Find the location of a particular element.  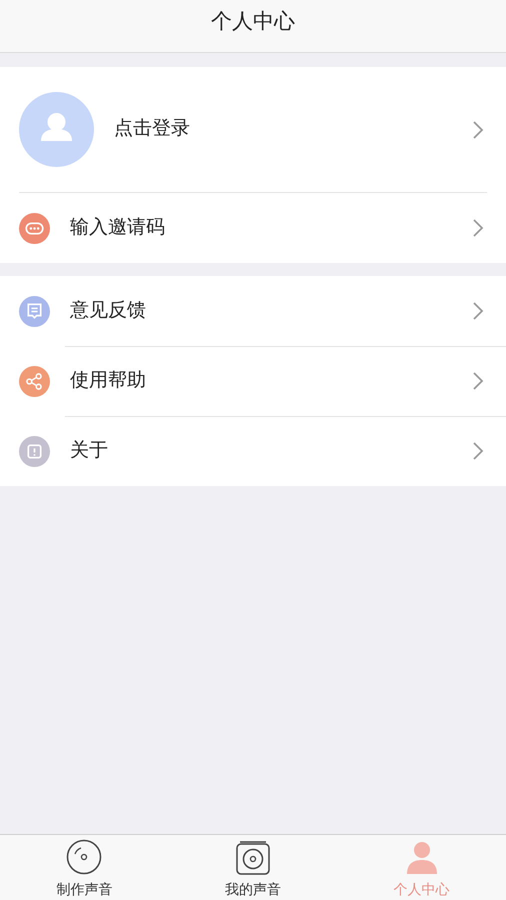

menu-label: 使用帮助 is located at coordinates (108, 380).